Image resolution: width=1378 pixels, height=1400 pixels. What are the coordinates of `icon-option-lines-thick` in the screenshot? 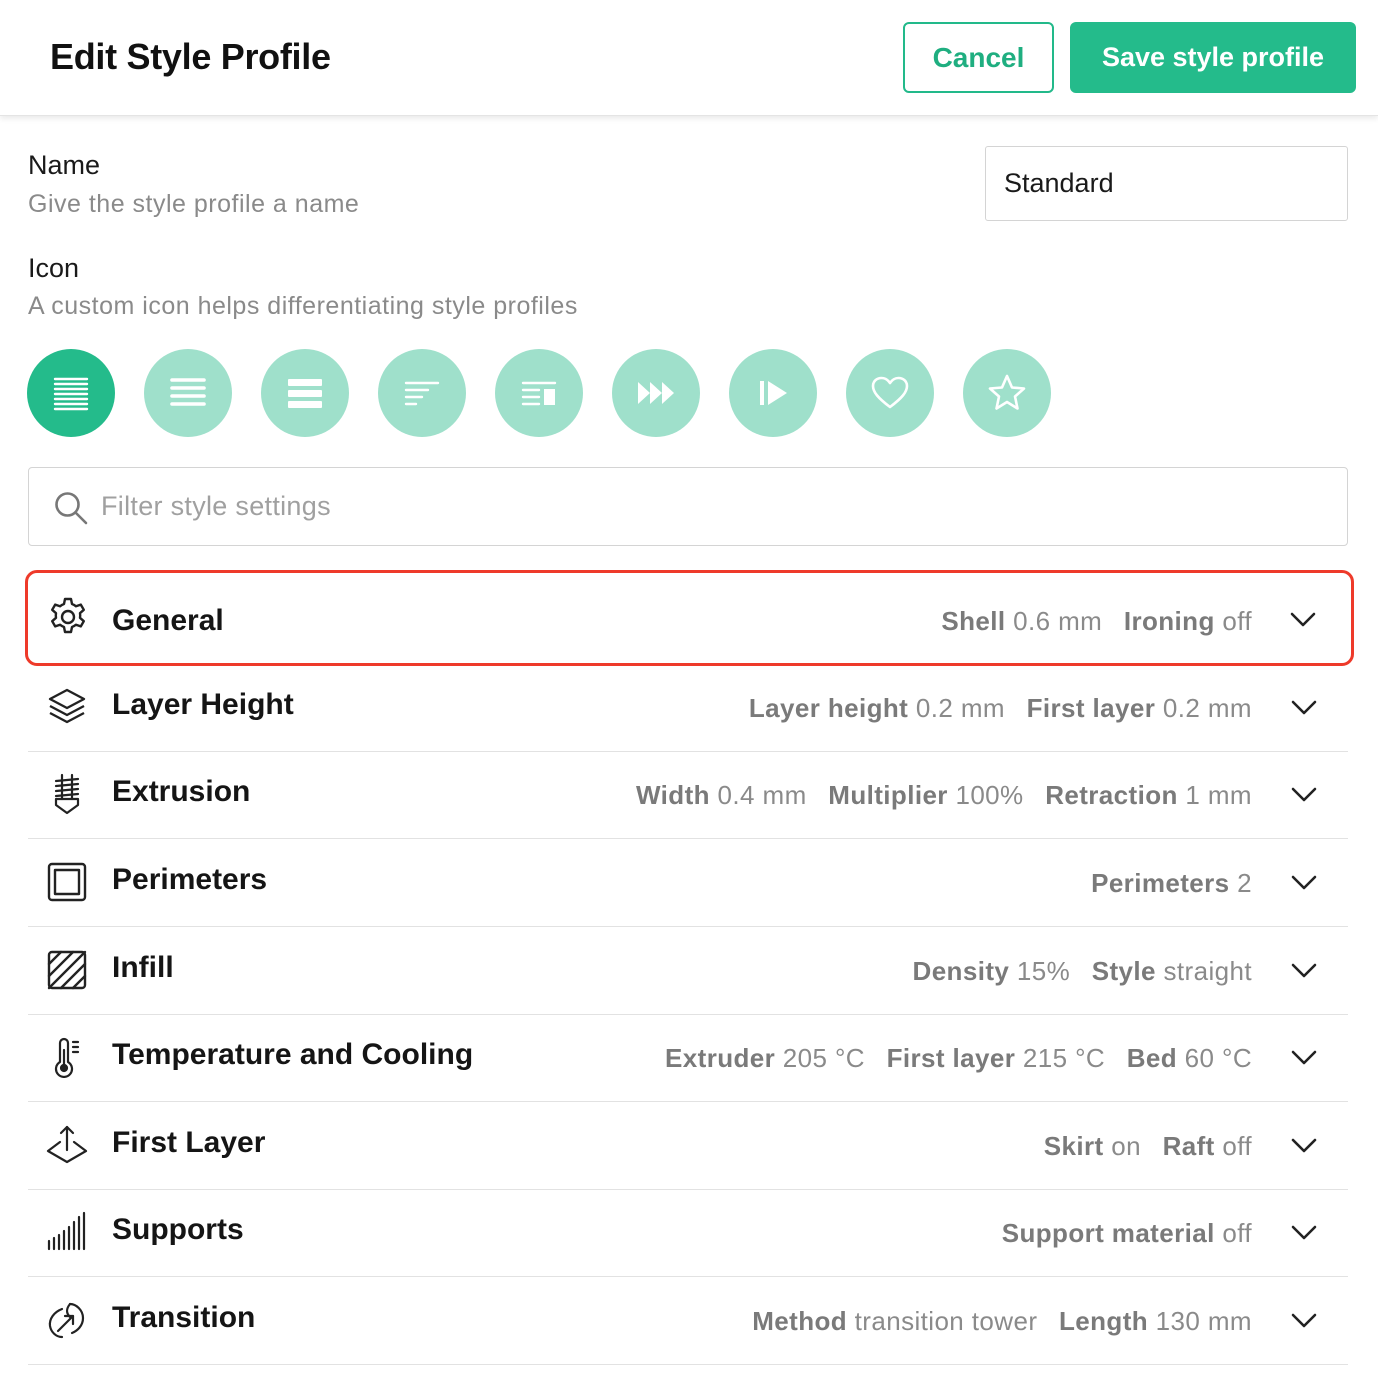 It's located at (305, 393).